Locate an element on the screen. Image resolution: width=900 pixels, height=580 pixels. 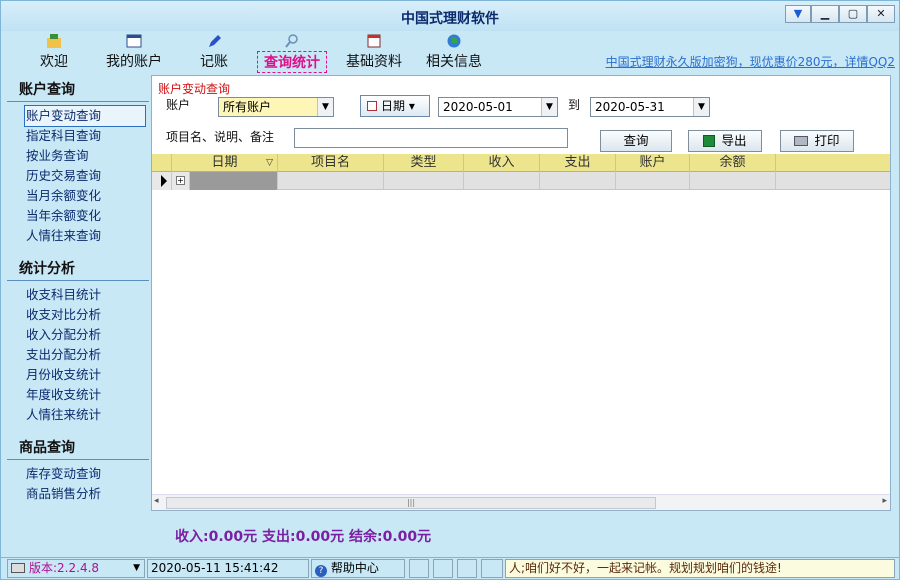
date-from-value: 2020-05-01 is located at coordinates (478, 107).